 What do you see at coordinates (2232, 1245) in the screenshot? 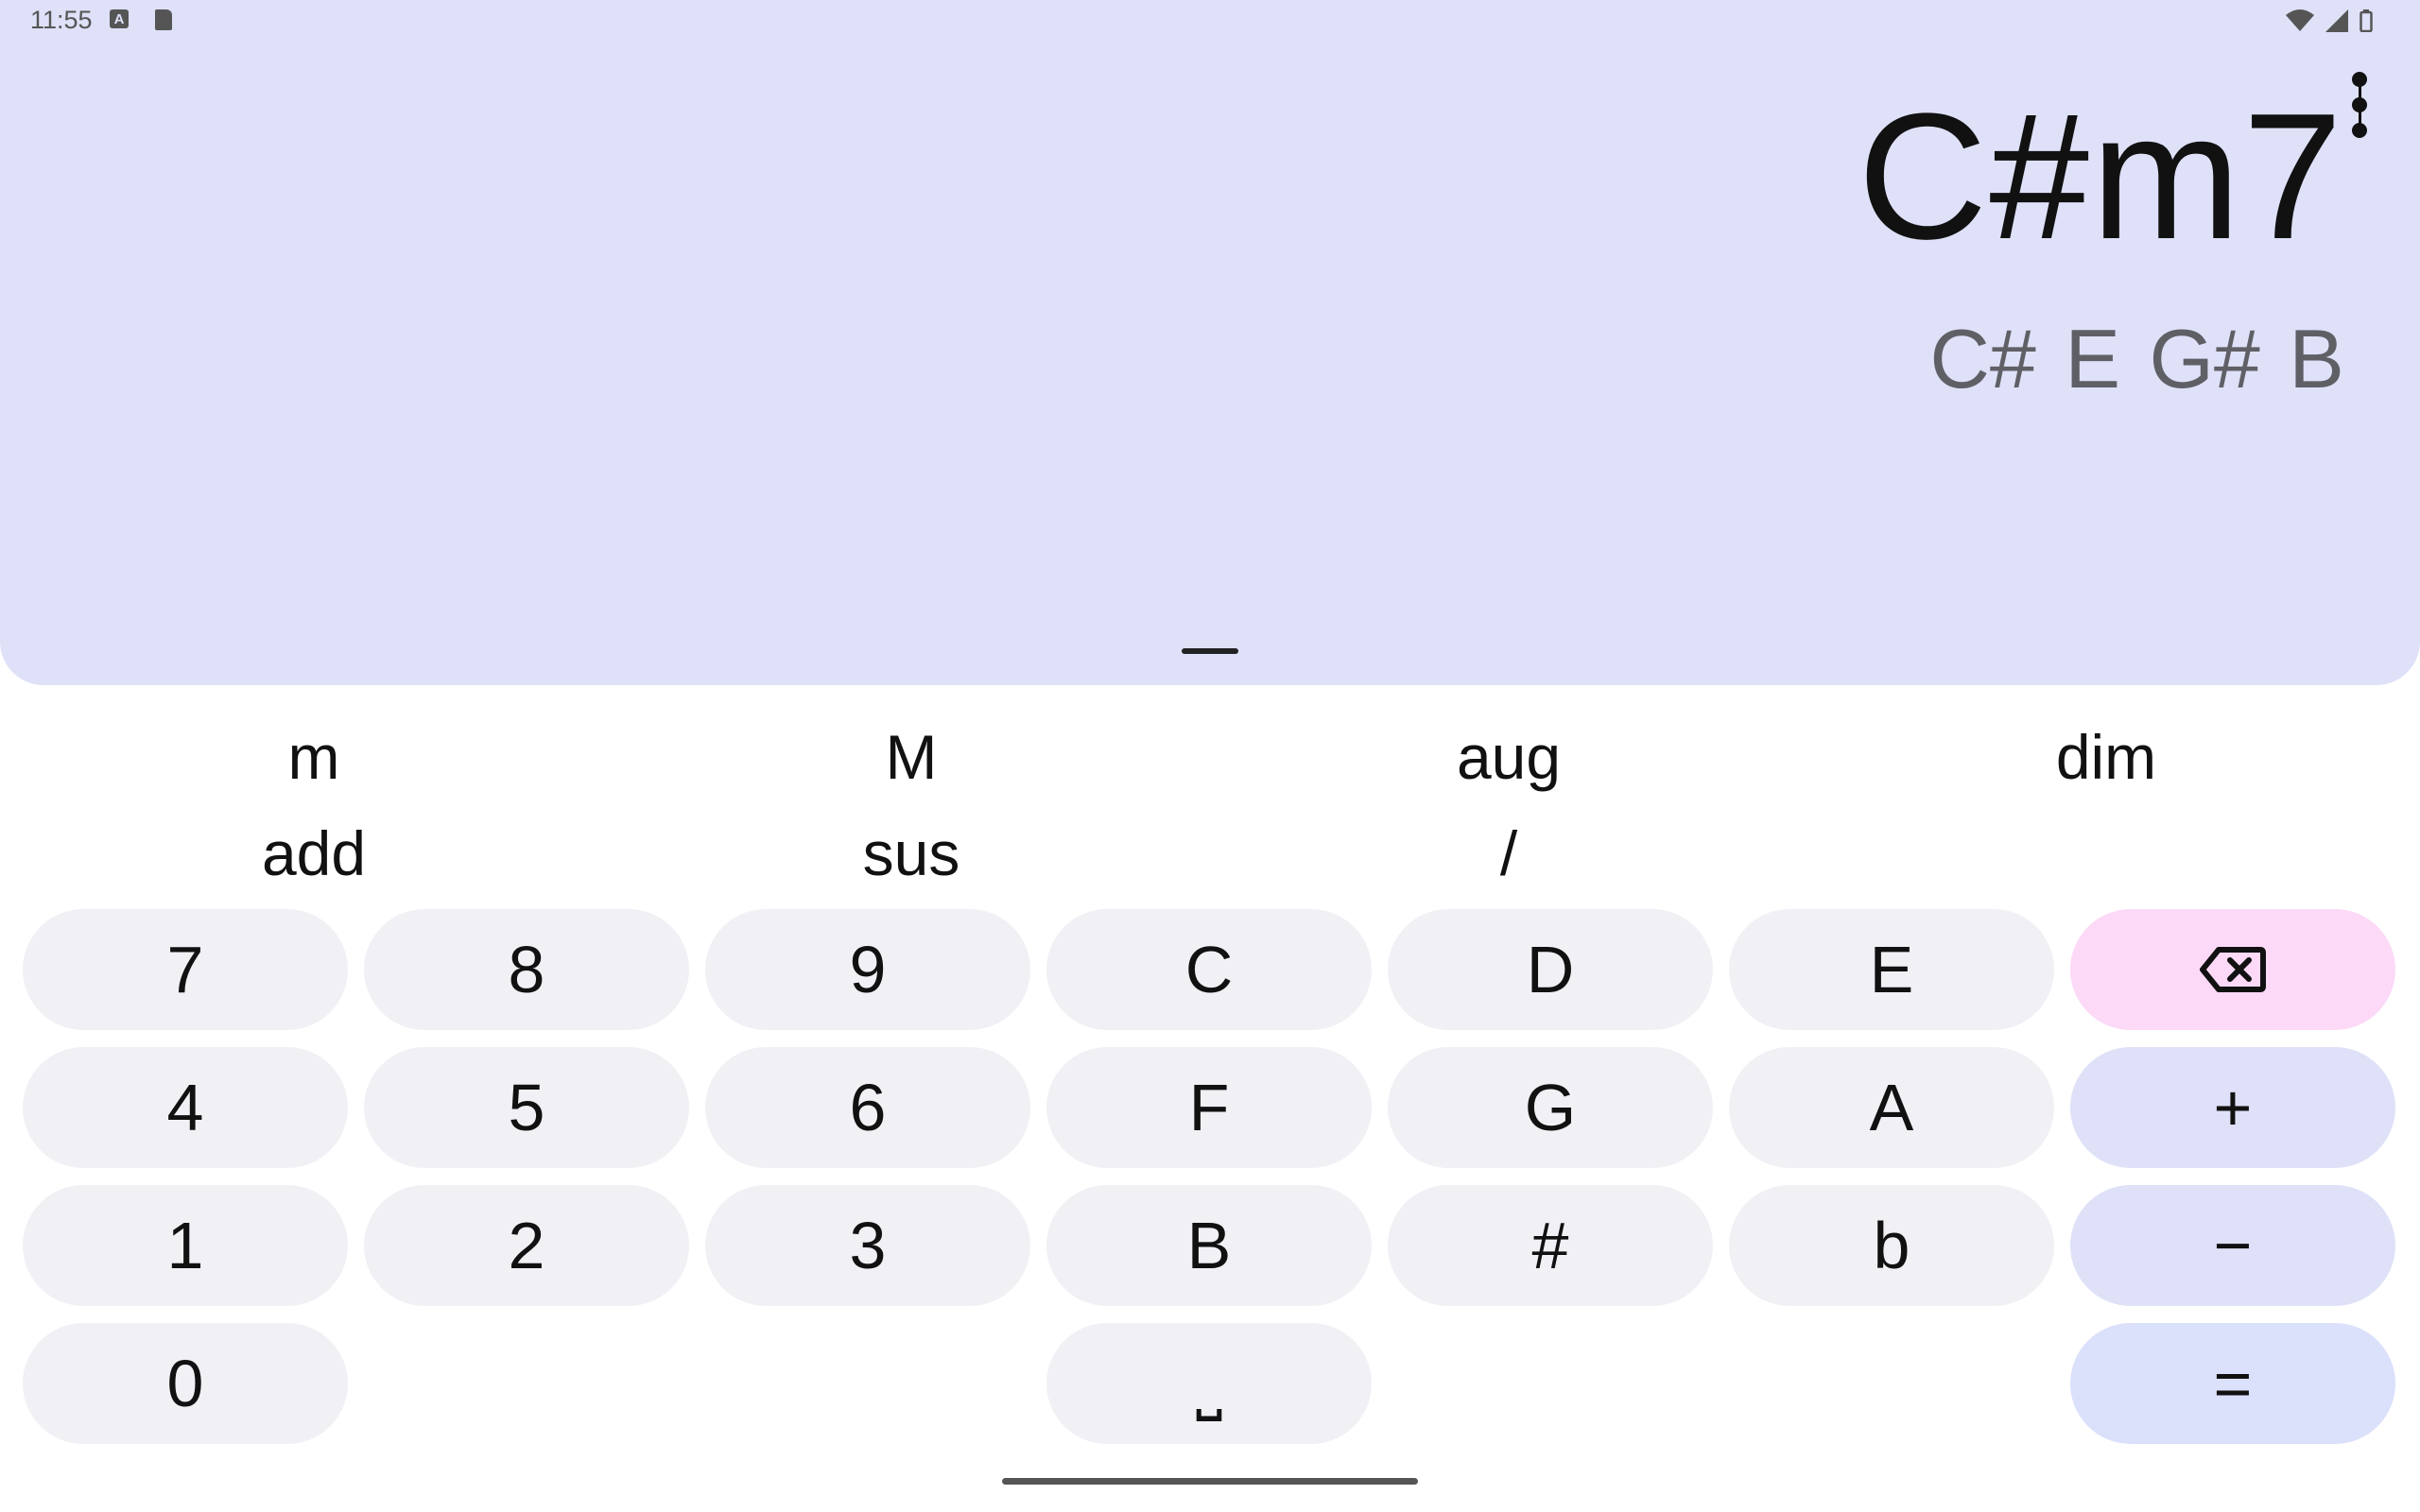
I see `minus-button: −` at bounding box center [2232, 1245].